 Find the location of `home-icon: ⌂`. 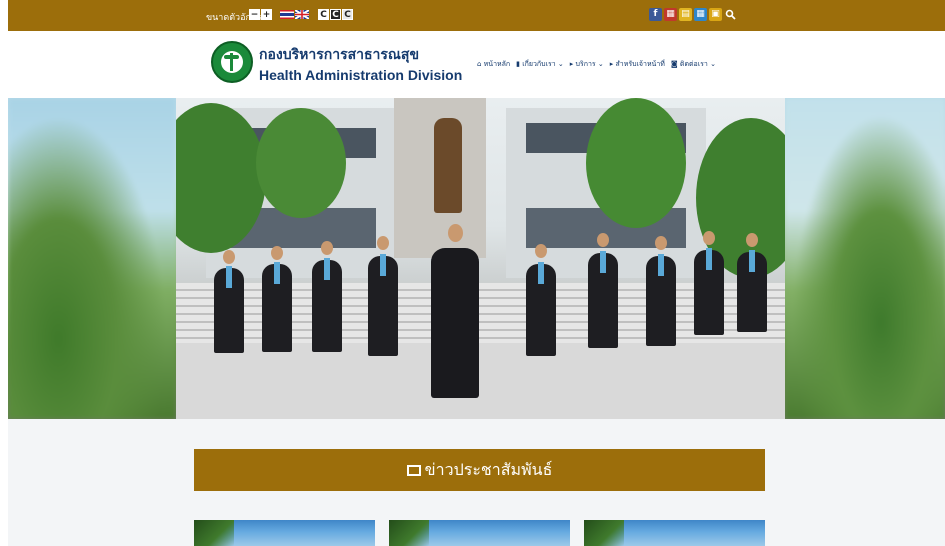

home-icon: ⌂ is located at coordinates (480, 64).